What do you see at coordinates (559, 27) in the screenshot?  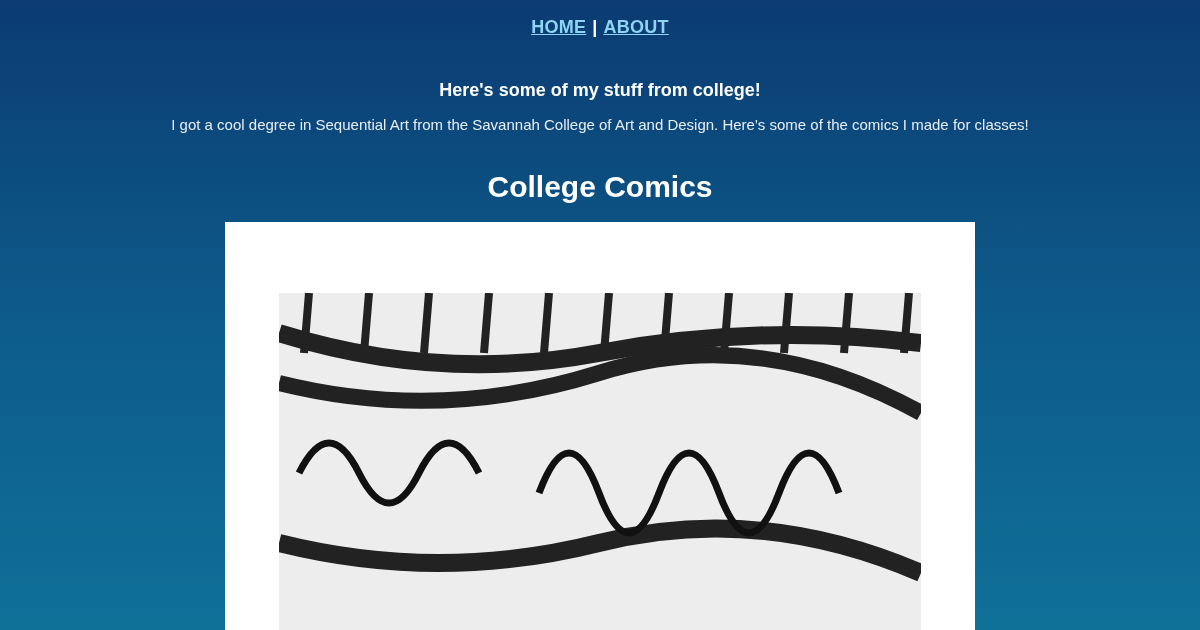 I see `home-link: HOME` at bounding box center [559, 27].